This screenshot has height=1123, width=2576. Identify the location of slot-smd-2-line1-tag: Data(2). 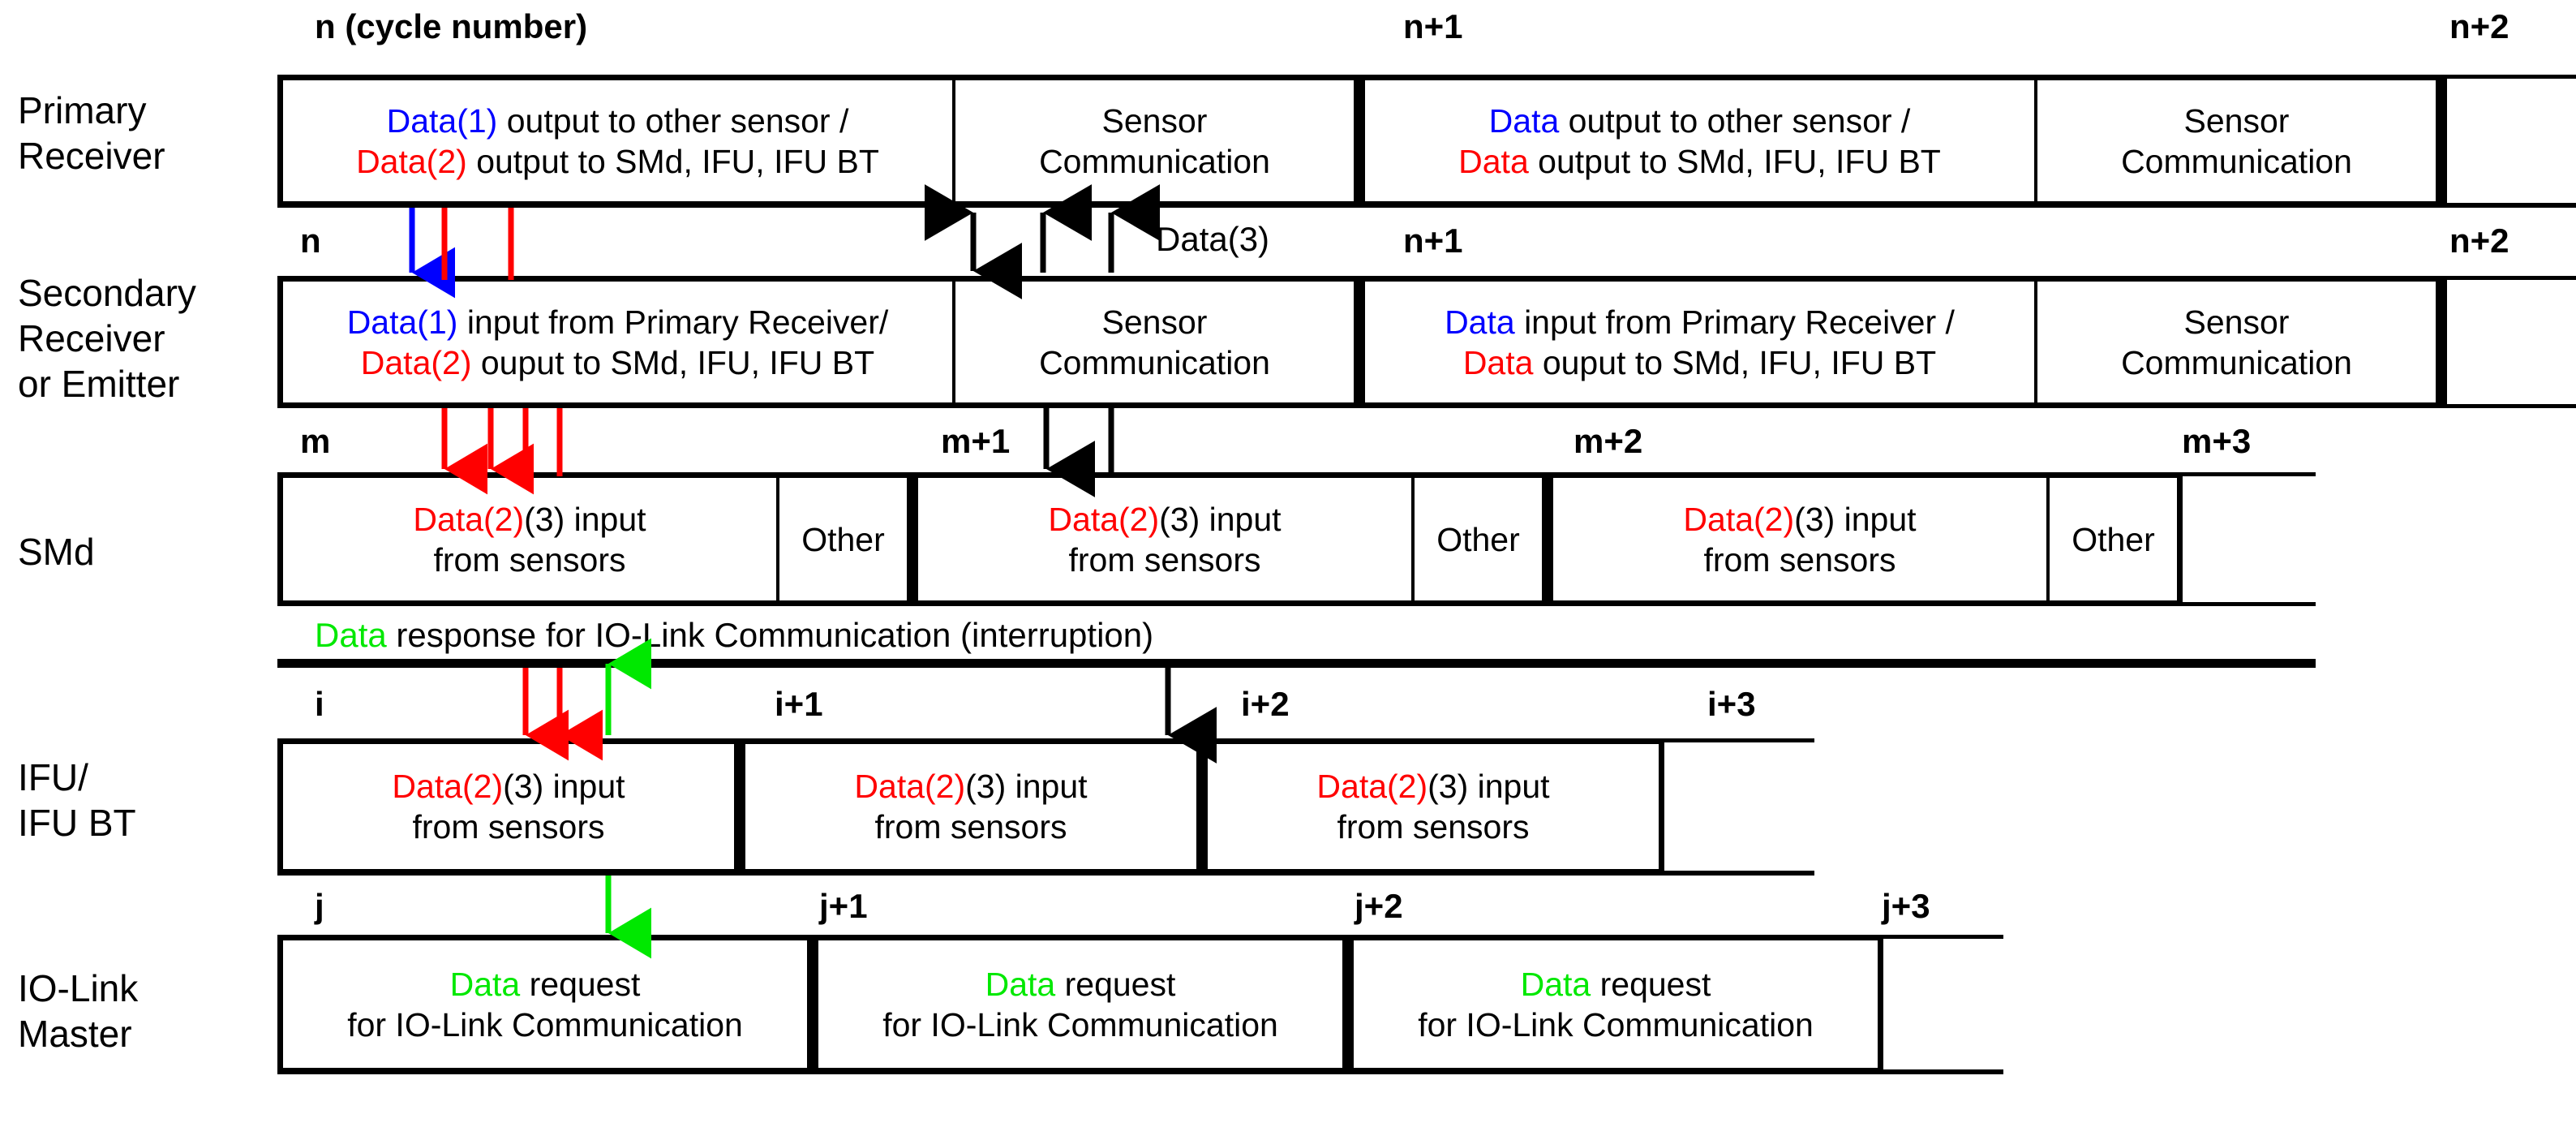
(1104, 519).